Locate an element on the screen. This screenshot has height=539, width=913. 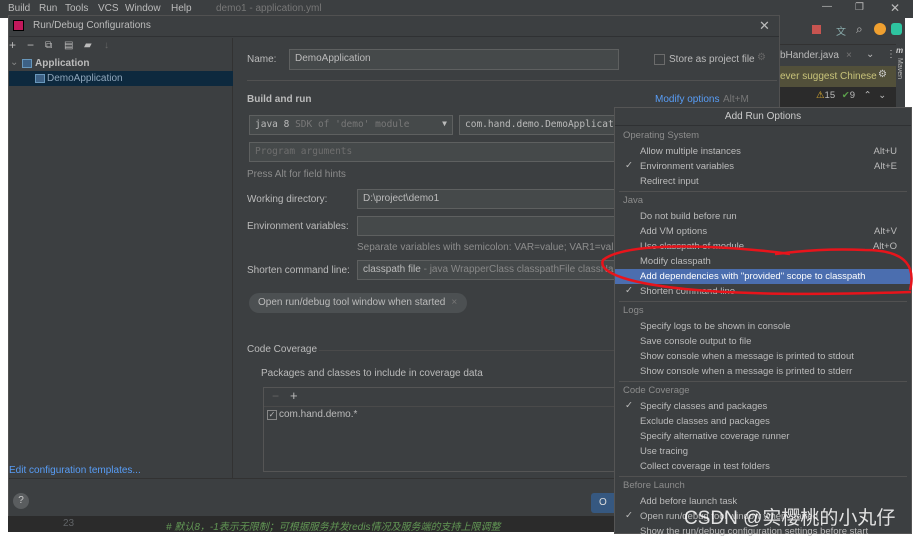
dialog-title: Run/Debug Configurations is located at coordinates (92, 25).